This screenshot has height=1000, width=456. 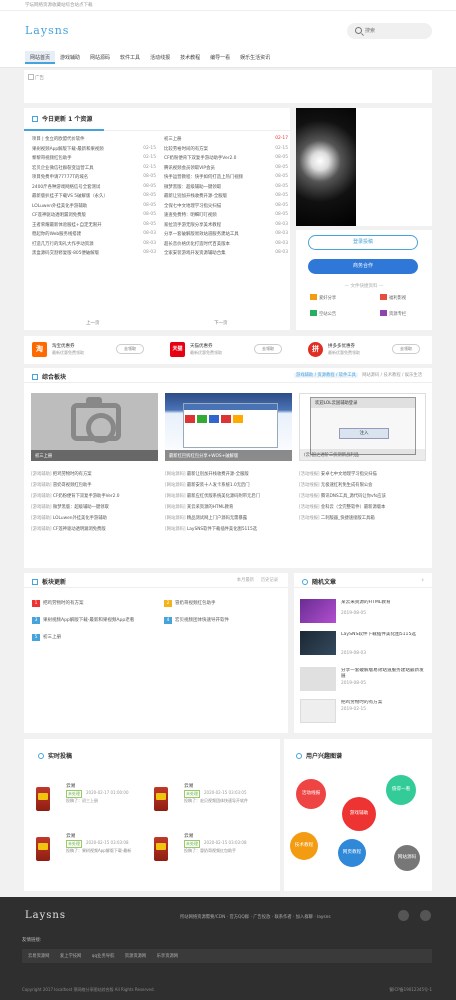 I want to click on list-item: [游戏辅助] CF莲神驱动透明漏洞免费版, so click(x=94, y=531).